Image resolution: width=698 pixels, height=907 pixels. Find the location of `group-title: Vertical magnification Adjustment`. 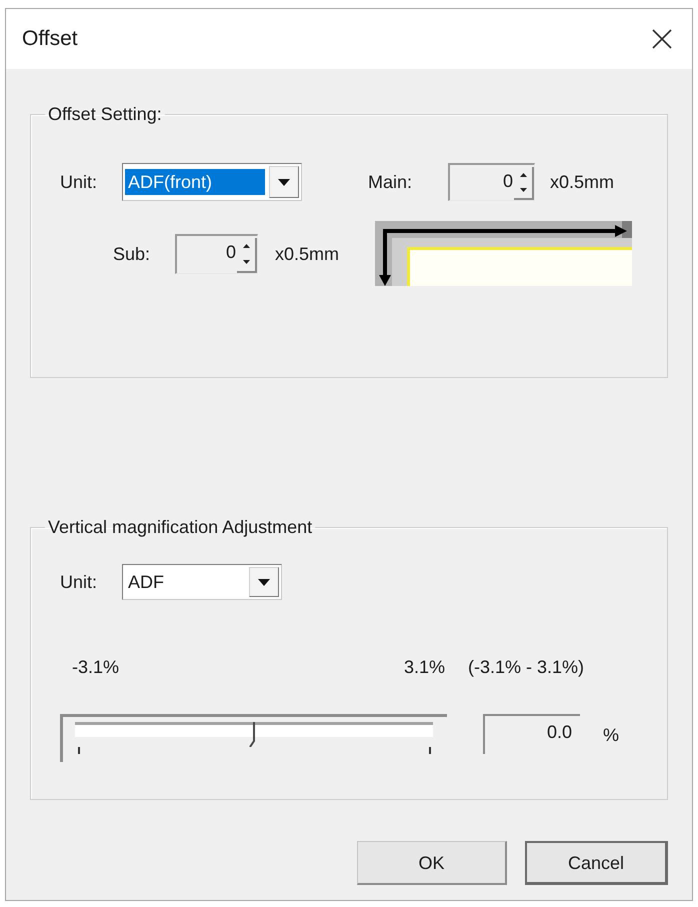

group-title: Vertical magnification Adjustment is located at coordinates (180, 527).